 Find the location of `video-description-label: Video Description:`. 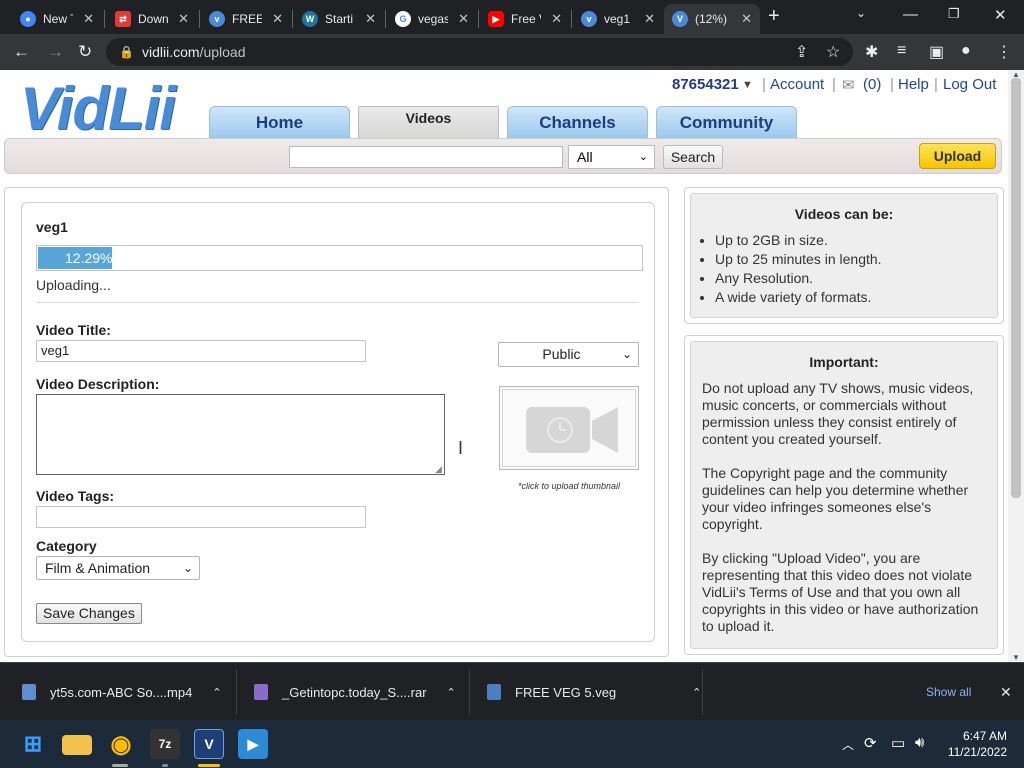

video-description-label: Video Description: is located at coordinates (98, 384).